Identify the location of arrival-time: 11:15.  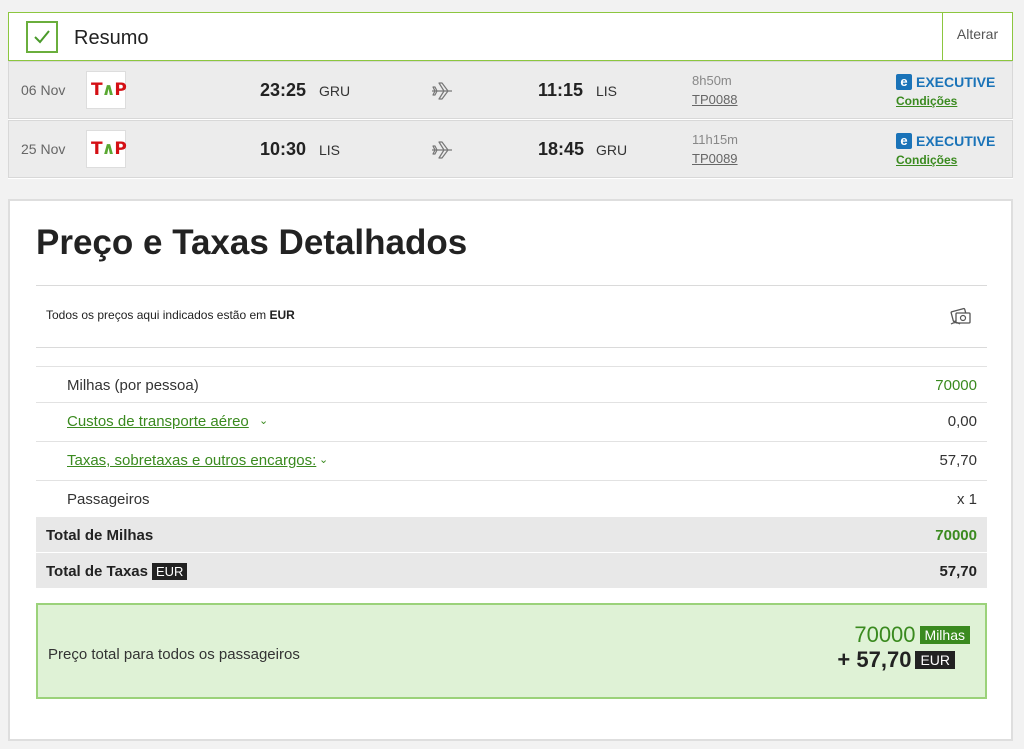
(561, 90).